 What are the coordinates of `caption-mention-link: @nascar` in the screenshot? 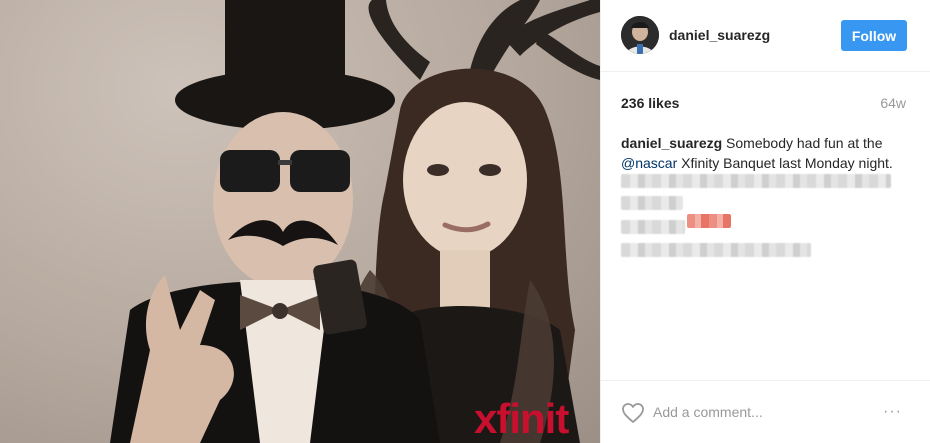 It's located at (649, 163).